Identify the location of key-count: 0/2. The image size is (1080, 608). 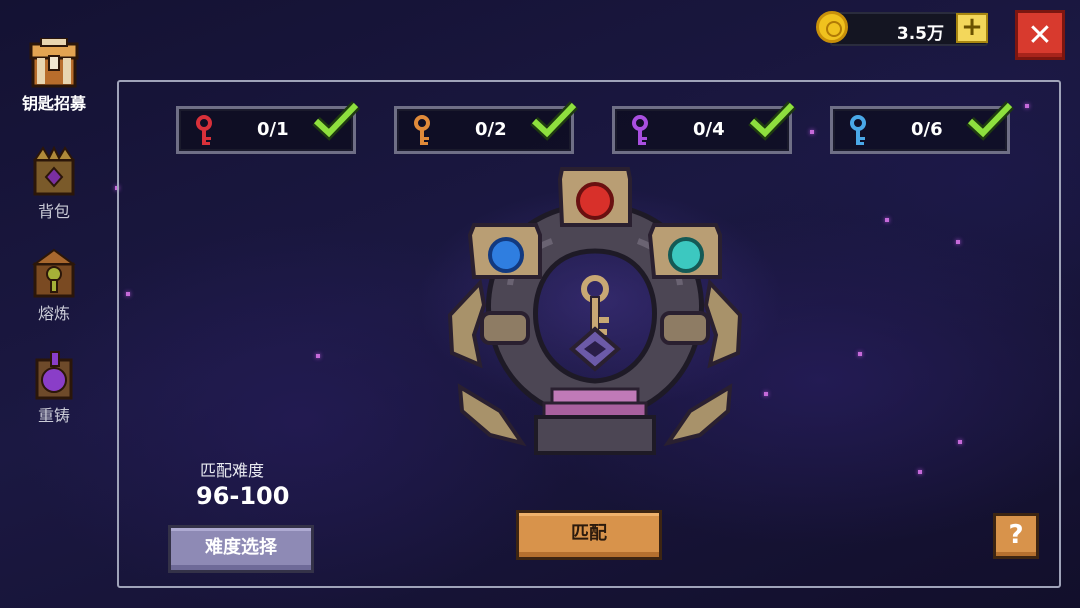
(491, 129).